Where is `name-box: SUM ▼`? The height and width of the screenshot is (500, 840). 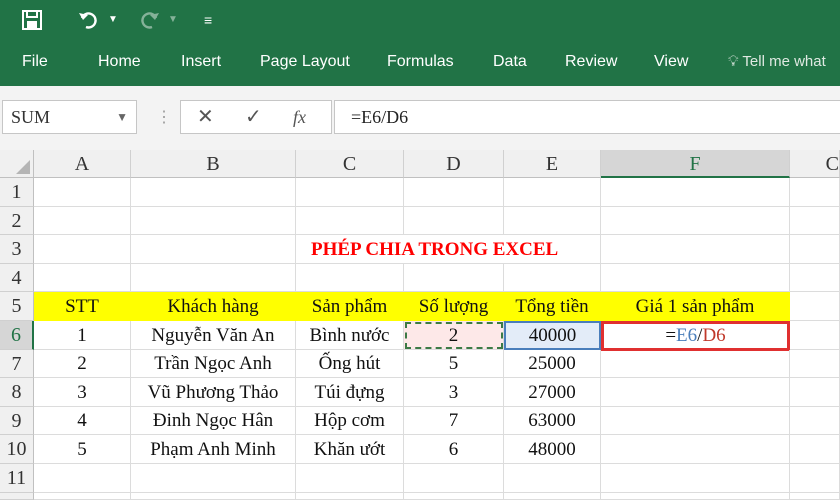 name-box: SUM ▼ is located at coordinates (69, 117).